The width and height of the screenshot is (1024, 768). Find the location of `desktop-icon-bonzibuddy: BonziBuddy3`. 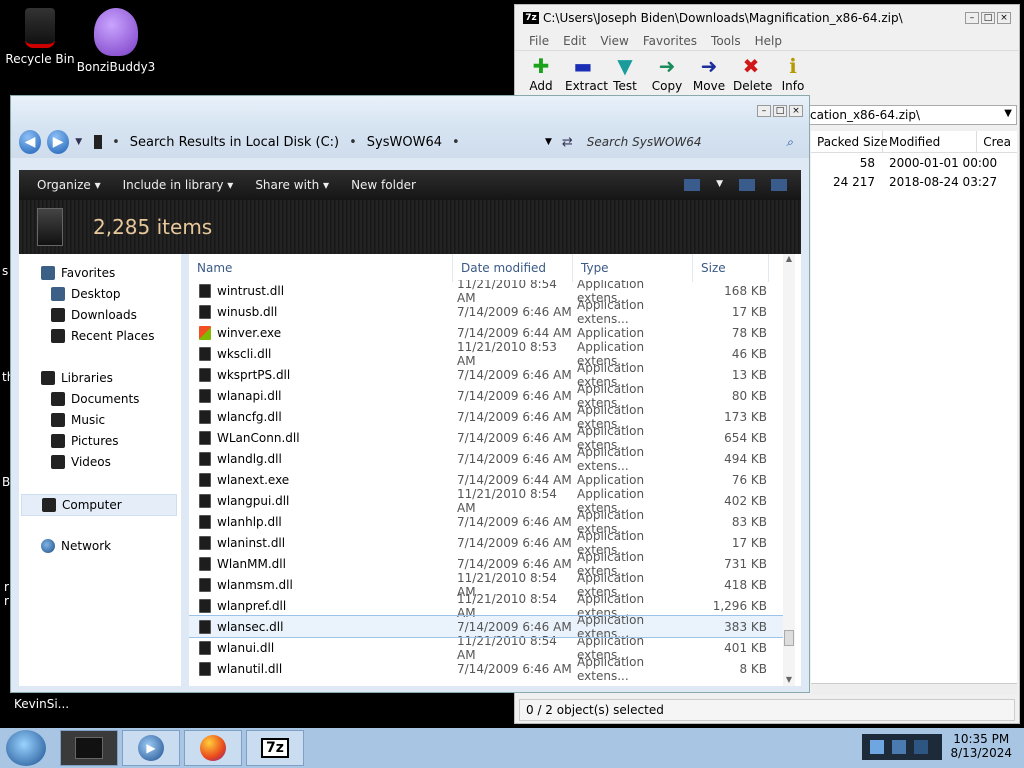

desktop-icon-bonzibuddy: BonziBuddy3 is located at coordinates (116, 41).